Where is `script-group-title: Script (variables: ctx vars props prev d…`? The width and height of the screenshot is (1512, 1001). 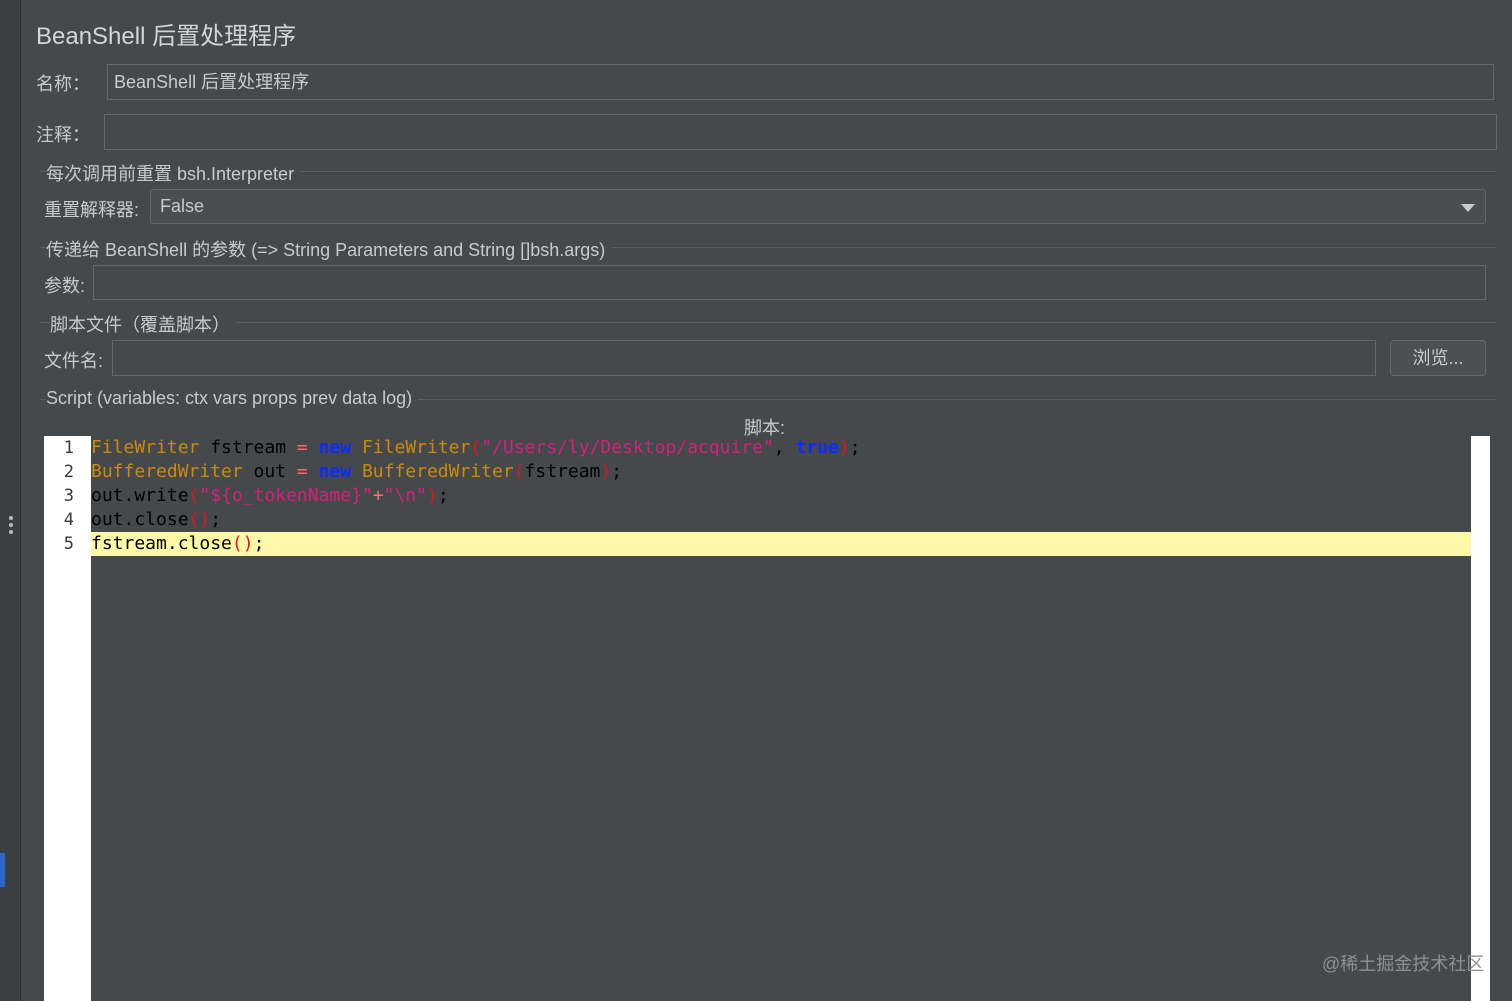 script-group-title: Script (variables: ctx vars props prev d… is located at coordinates (232, 398).